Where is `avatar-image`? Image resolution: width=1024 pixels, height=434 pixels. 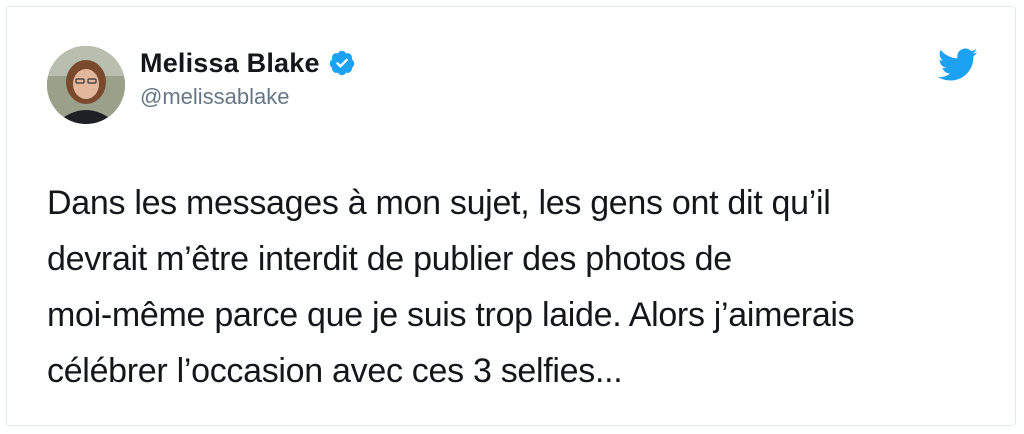 avatar-image is located at coordinates (86, 85).